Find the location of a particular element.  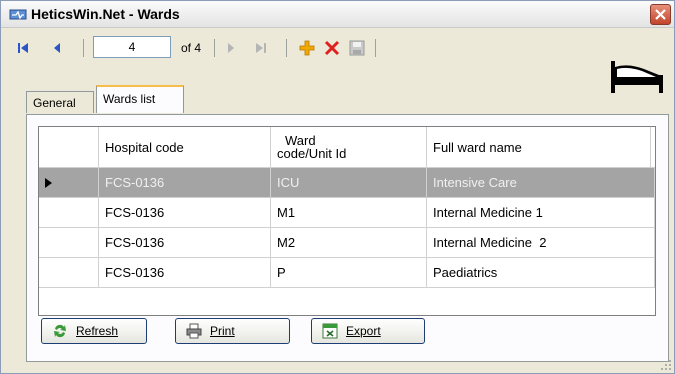

table-row: FCS-0136 P Paediatrics is located at coordinates (347, 273).